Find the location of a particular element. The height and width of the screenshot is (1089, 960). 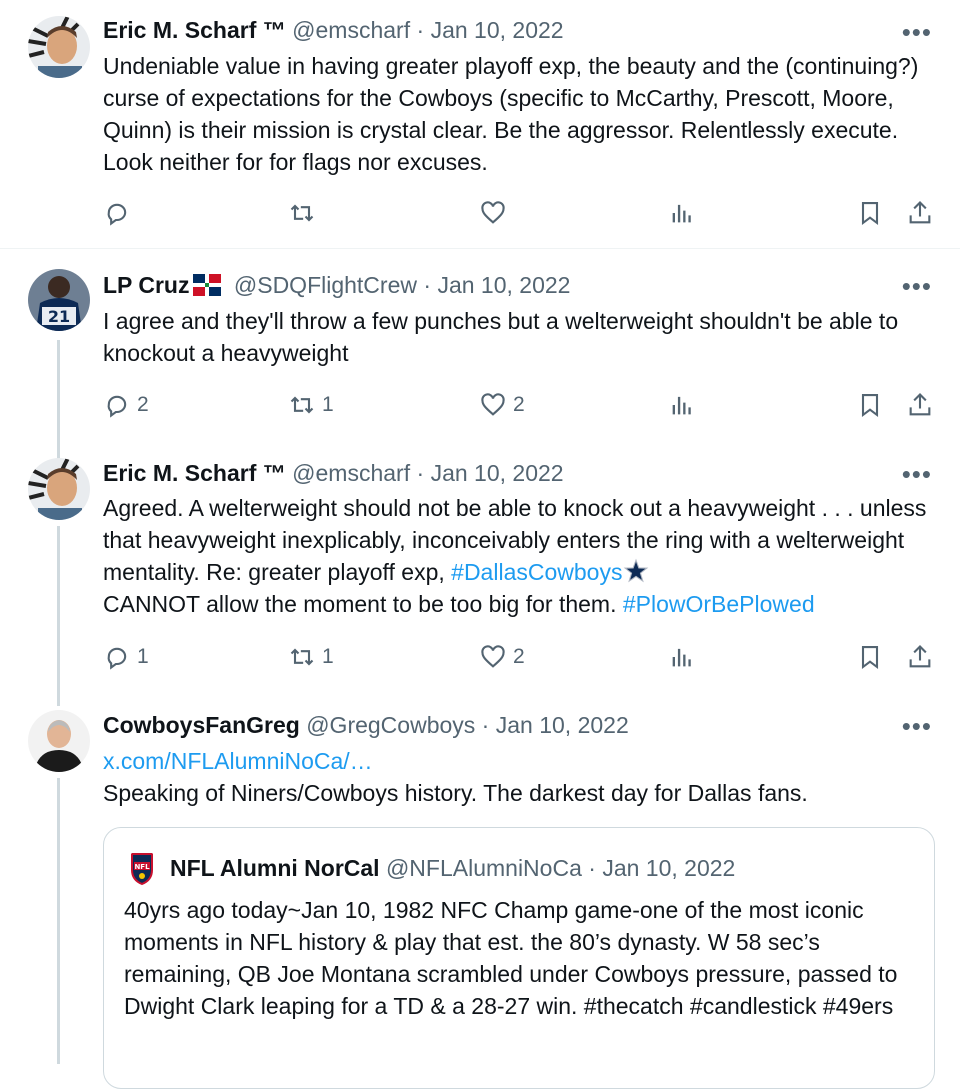

like-button is located at coordinates (496, 213).